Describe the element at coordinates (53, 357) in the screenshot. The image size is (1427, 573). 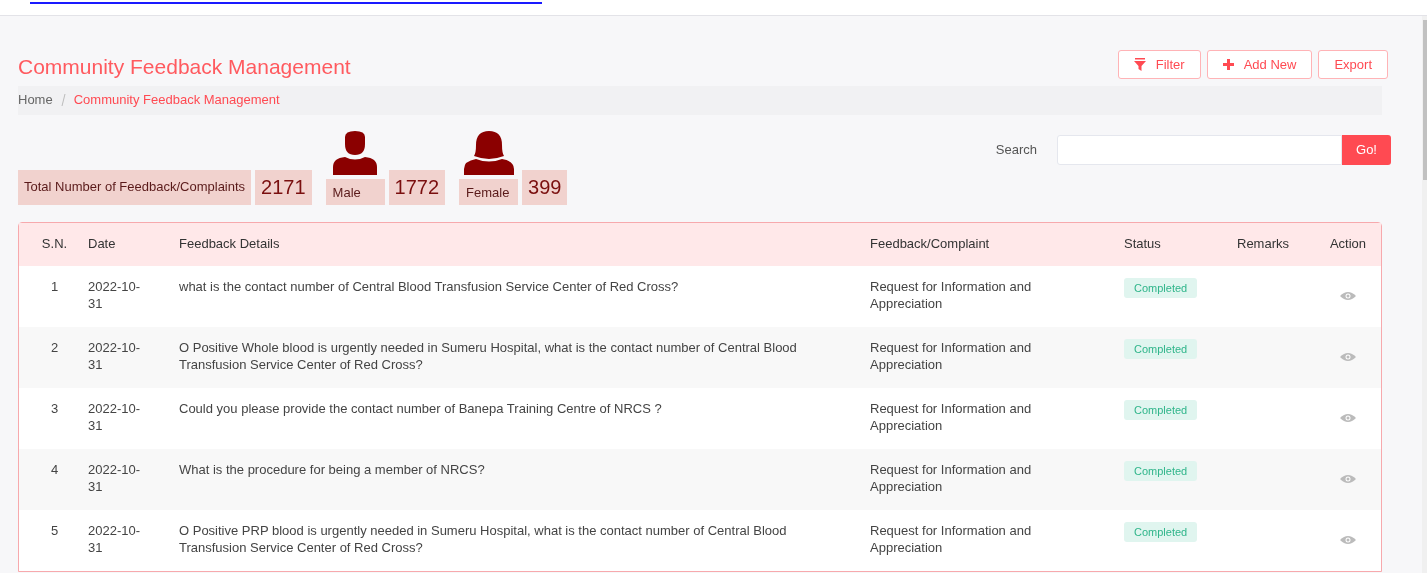
I see `table-cell: 2` at that location.